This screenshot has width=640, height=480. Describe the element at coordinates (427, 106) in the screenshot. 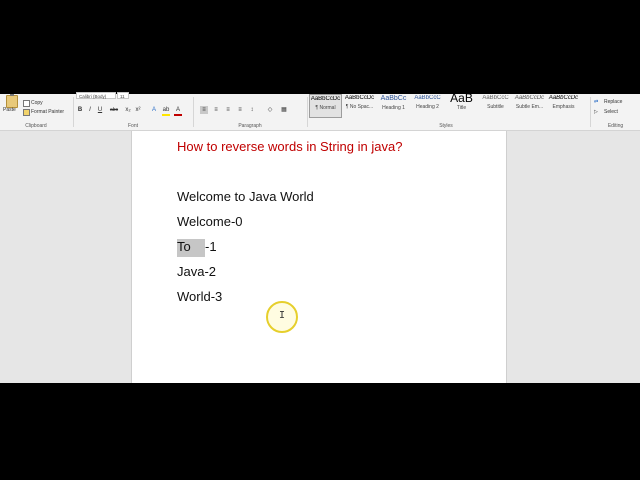

I see `style-heading-2: AaBbCcC Heading 2` at that location.